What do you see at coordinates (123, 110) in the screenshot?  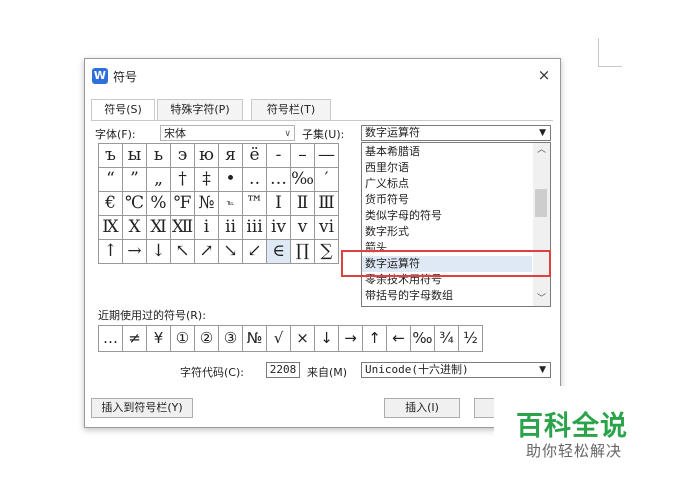 I see `tab-symbols: 符号(S)` at bounding box center [123, 110].